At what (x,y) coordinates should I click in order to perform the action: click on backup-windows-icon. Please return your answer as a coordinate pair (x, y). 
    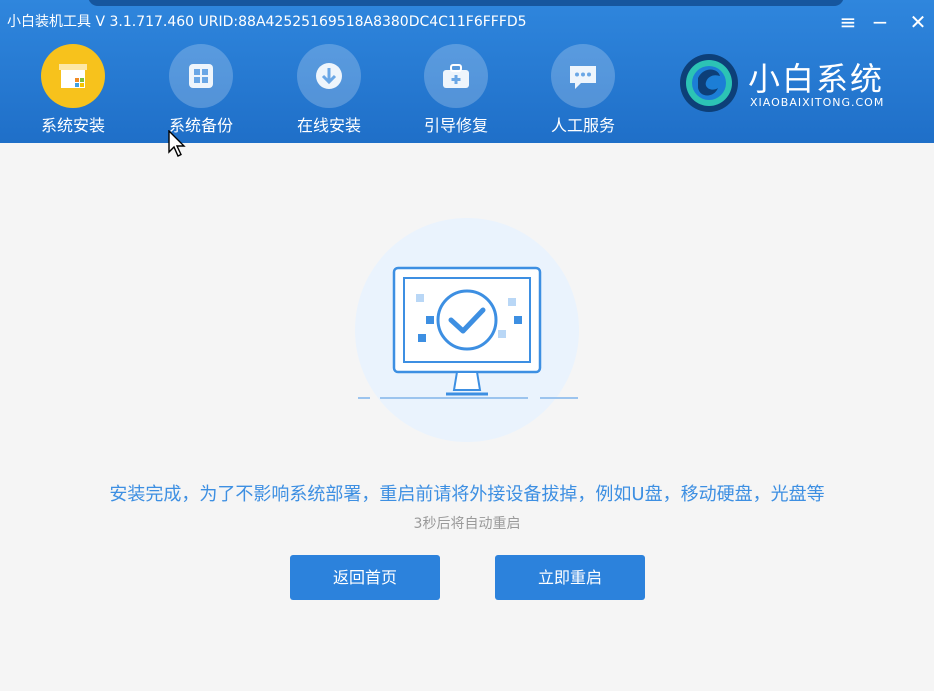
    Looking at the image, I should click on (201, 76).